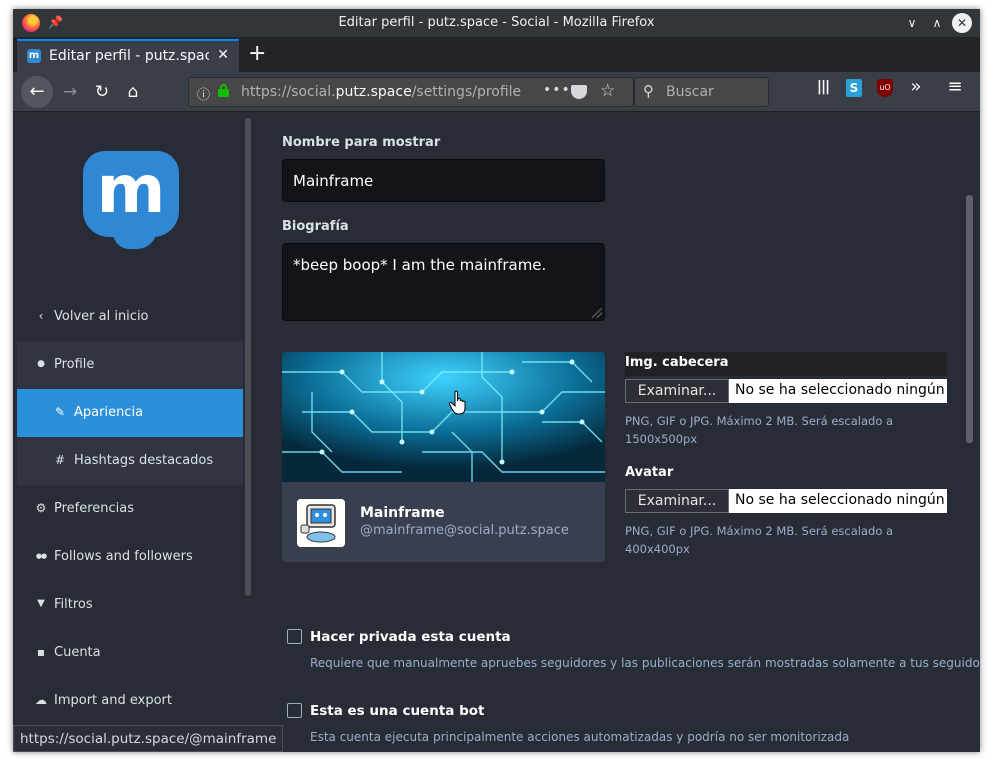 The image size is (993, 770). What do you see at coordinates (101, 316) in the screenshot?
I see `sidebar-item-label: Volver al inicio` at bounding box center [101, 316].